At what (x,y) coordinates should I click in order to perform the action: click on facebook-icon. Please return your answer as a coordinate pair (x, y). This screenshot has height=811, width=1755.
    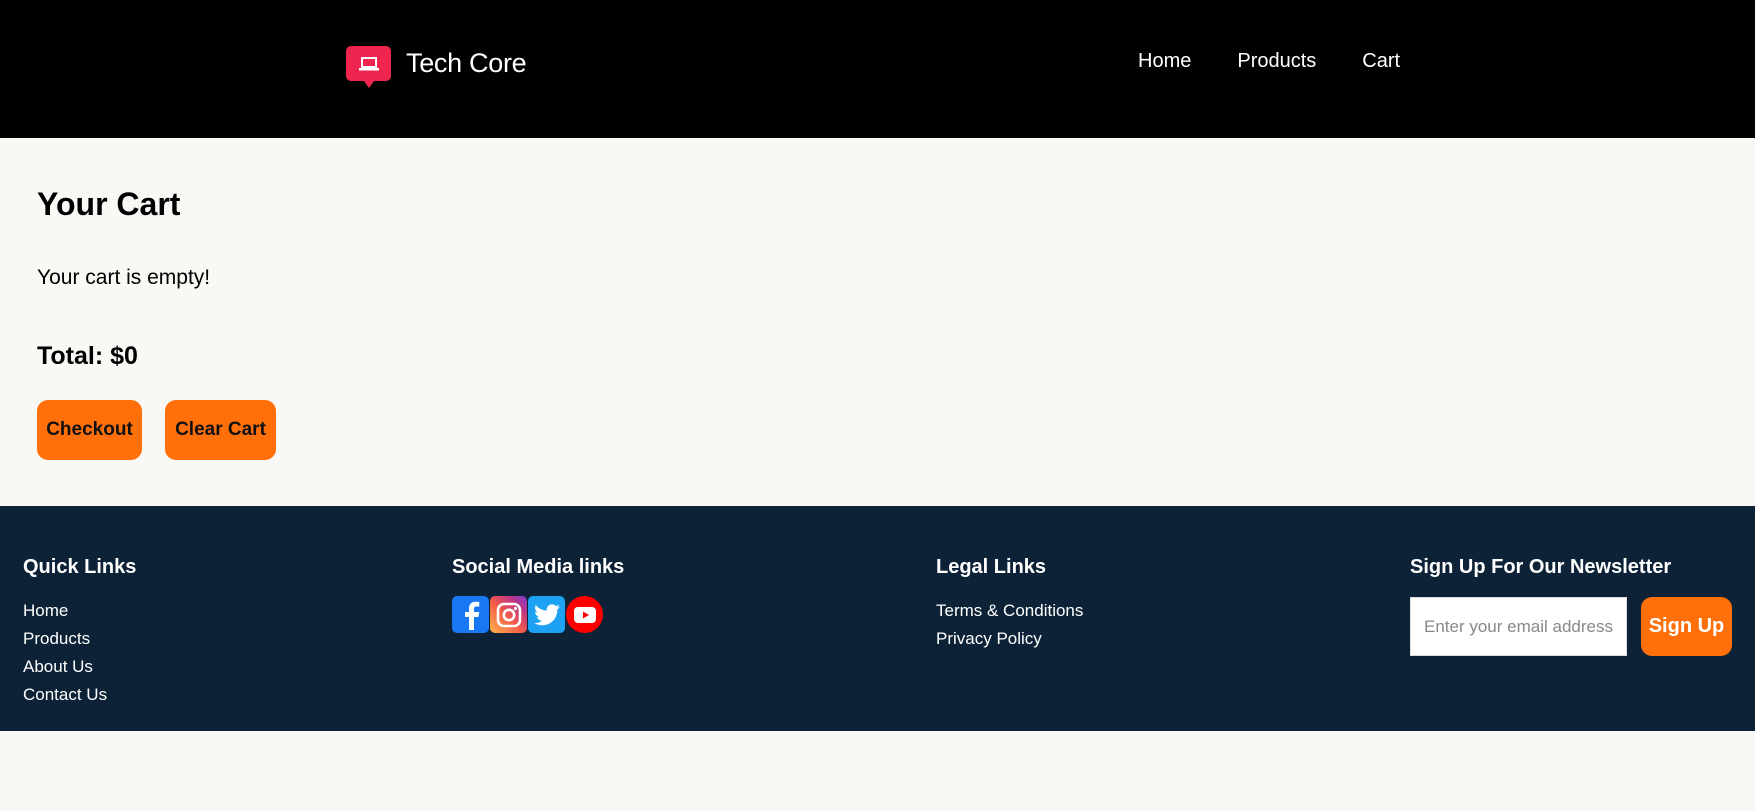
    Looking at the image, I should click on (470, 614).